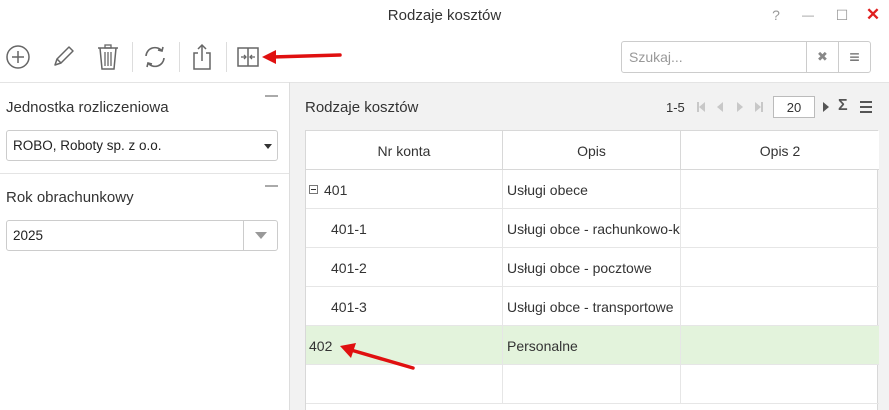  I want to click on column-header-opis-2: Opis 2, so click(780, 150).